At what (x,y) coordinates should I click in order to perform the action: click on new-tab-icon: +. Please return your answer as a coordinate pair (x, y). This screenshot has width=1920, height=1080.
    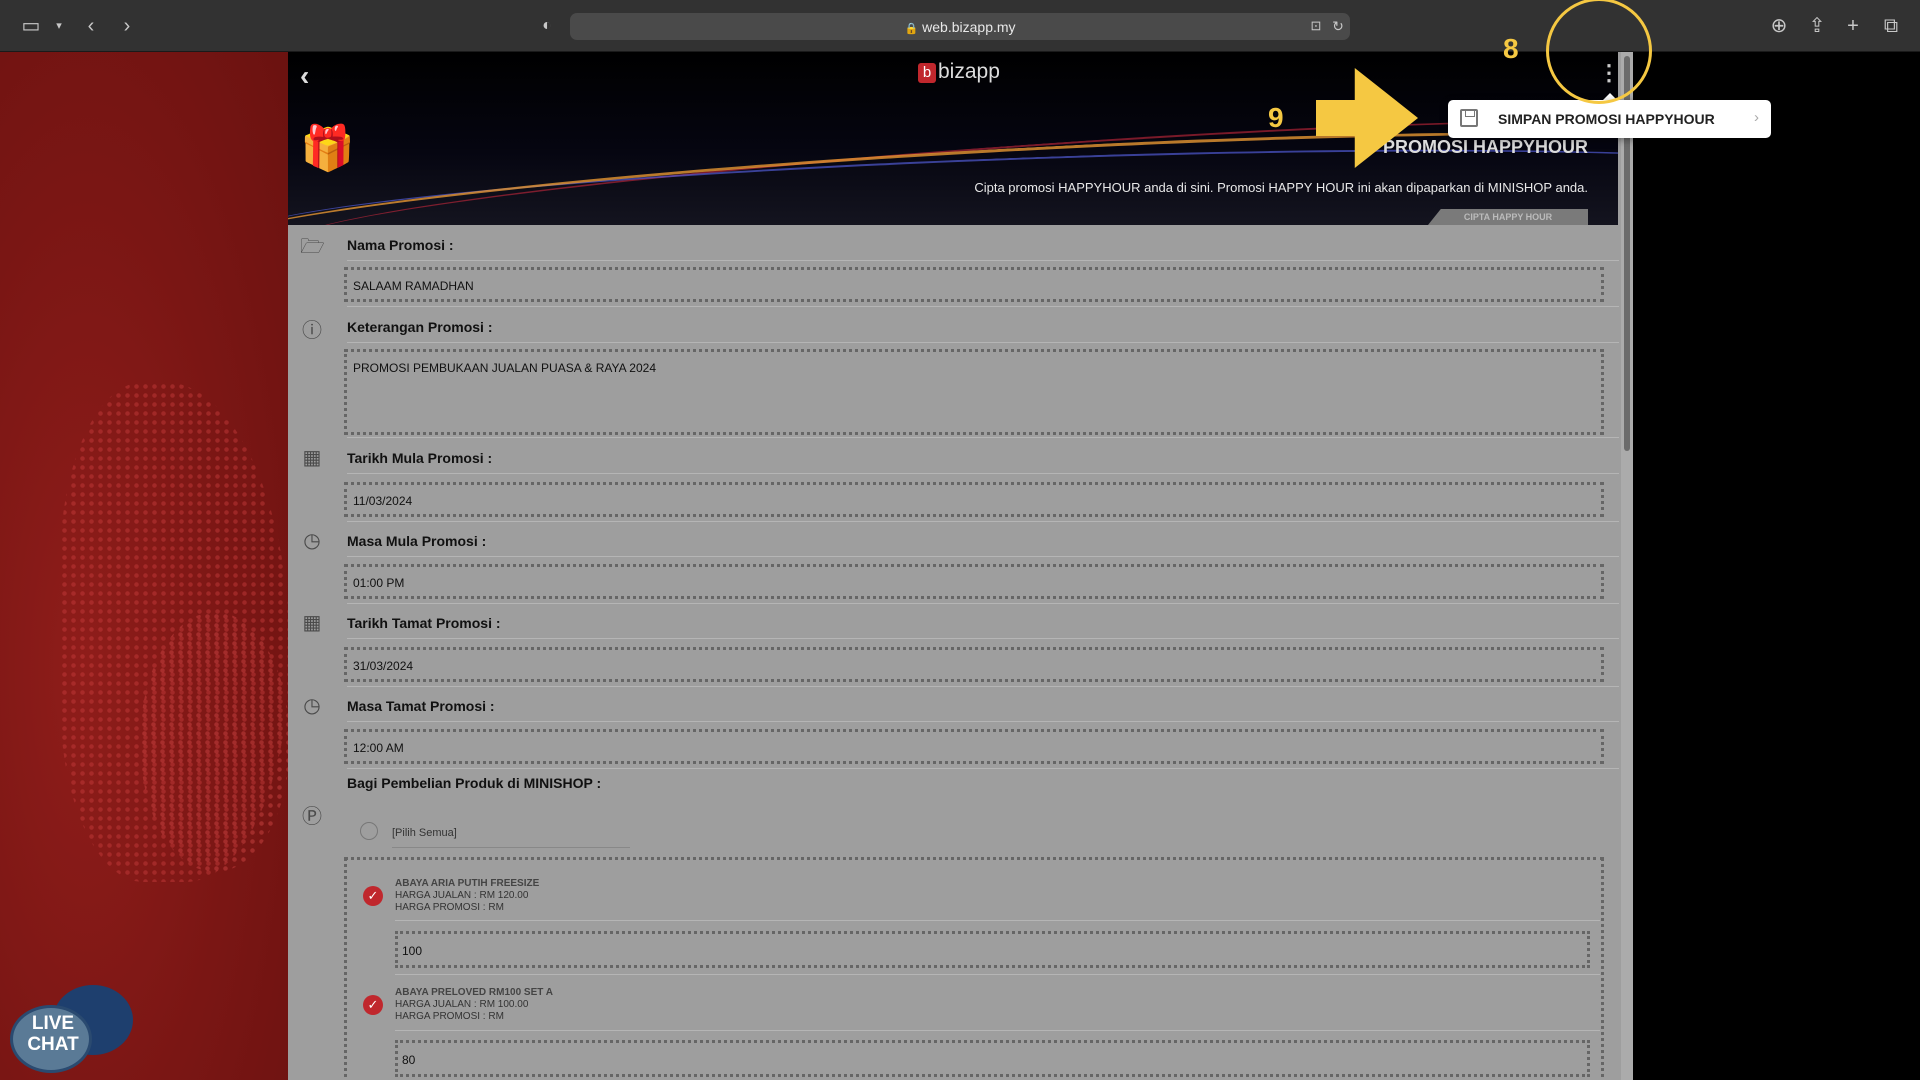
    Looking at the image, I should click on (1853, 26).